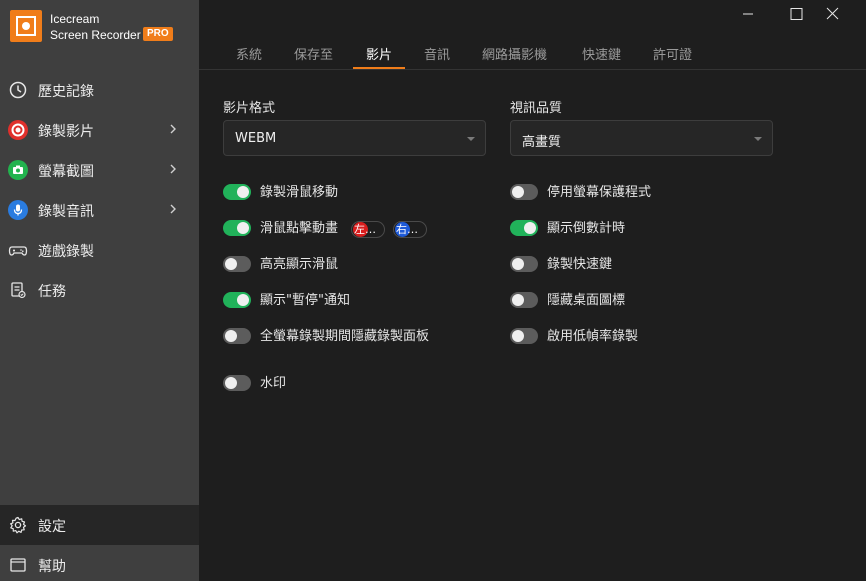  What do you see at coordinates (66, 172) in the screenshot?
I see `sidebar-item-label: 螢幕截圖` at bounding box center [66, 172].